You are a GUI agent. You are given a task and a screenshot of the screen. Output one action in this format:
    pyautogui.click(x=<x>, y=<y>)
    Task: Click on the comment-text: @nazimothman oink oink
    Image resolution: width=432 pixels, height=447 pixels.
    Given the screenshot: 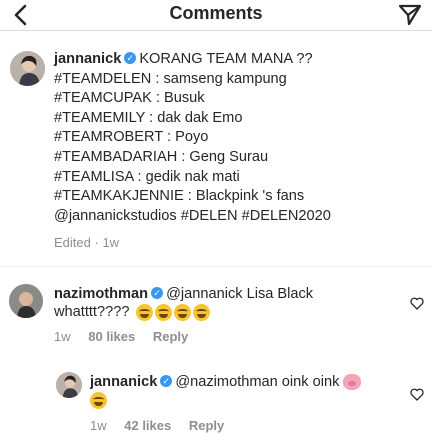 What is the action you would take?
    pyautogui.click(x=257, y=382)
    